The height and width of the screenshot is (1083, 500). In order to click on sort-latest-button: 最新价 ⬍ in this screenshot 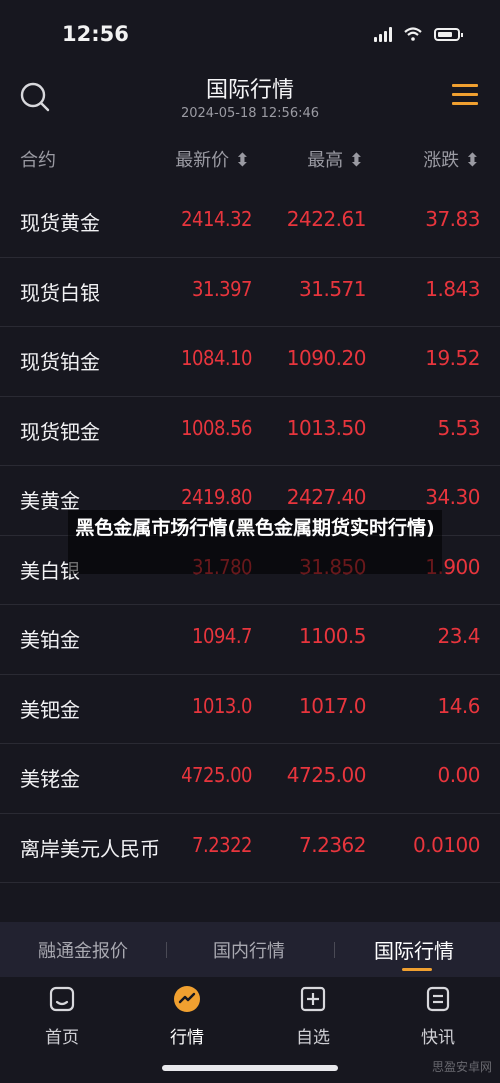, I will do `click(212, 159)`.